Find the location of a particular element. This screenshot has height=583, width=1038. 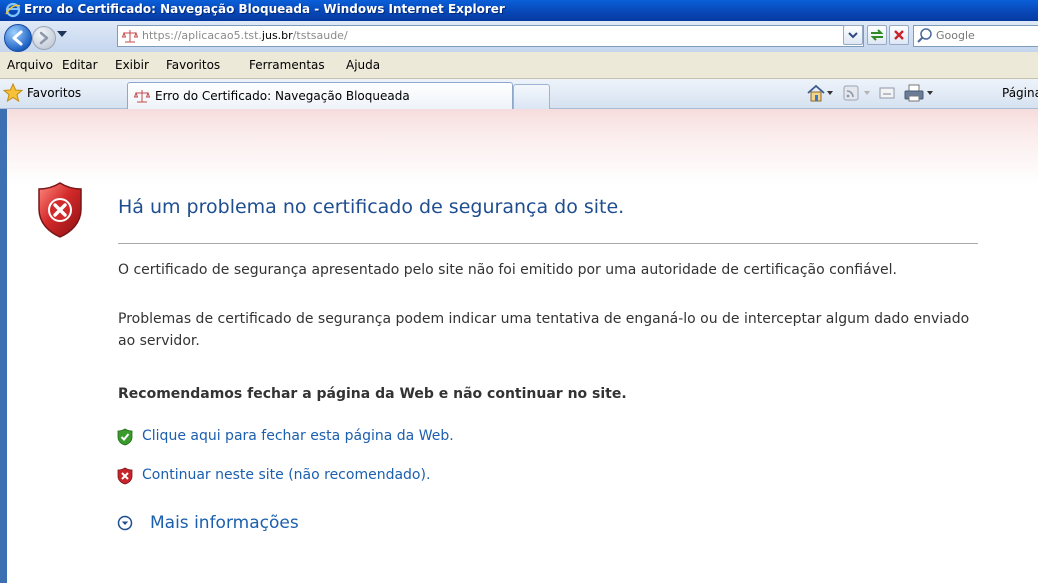

shield-check-icon is located at coordinates (125, 437).